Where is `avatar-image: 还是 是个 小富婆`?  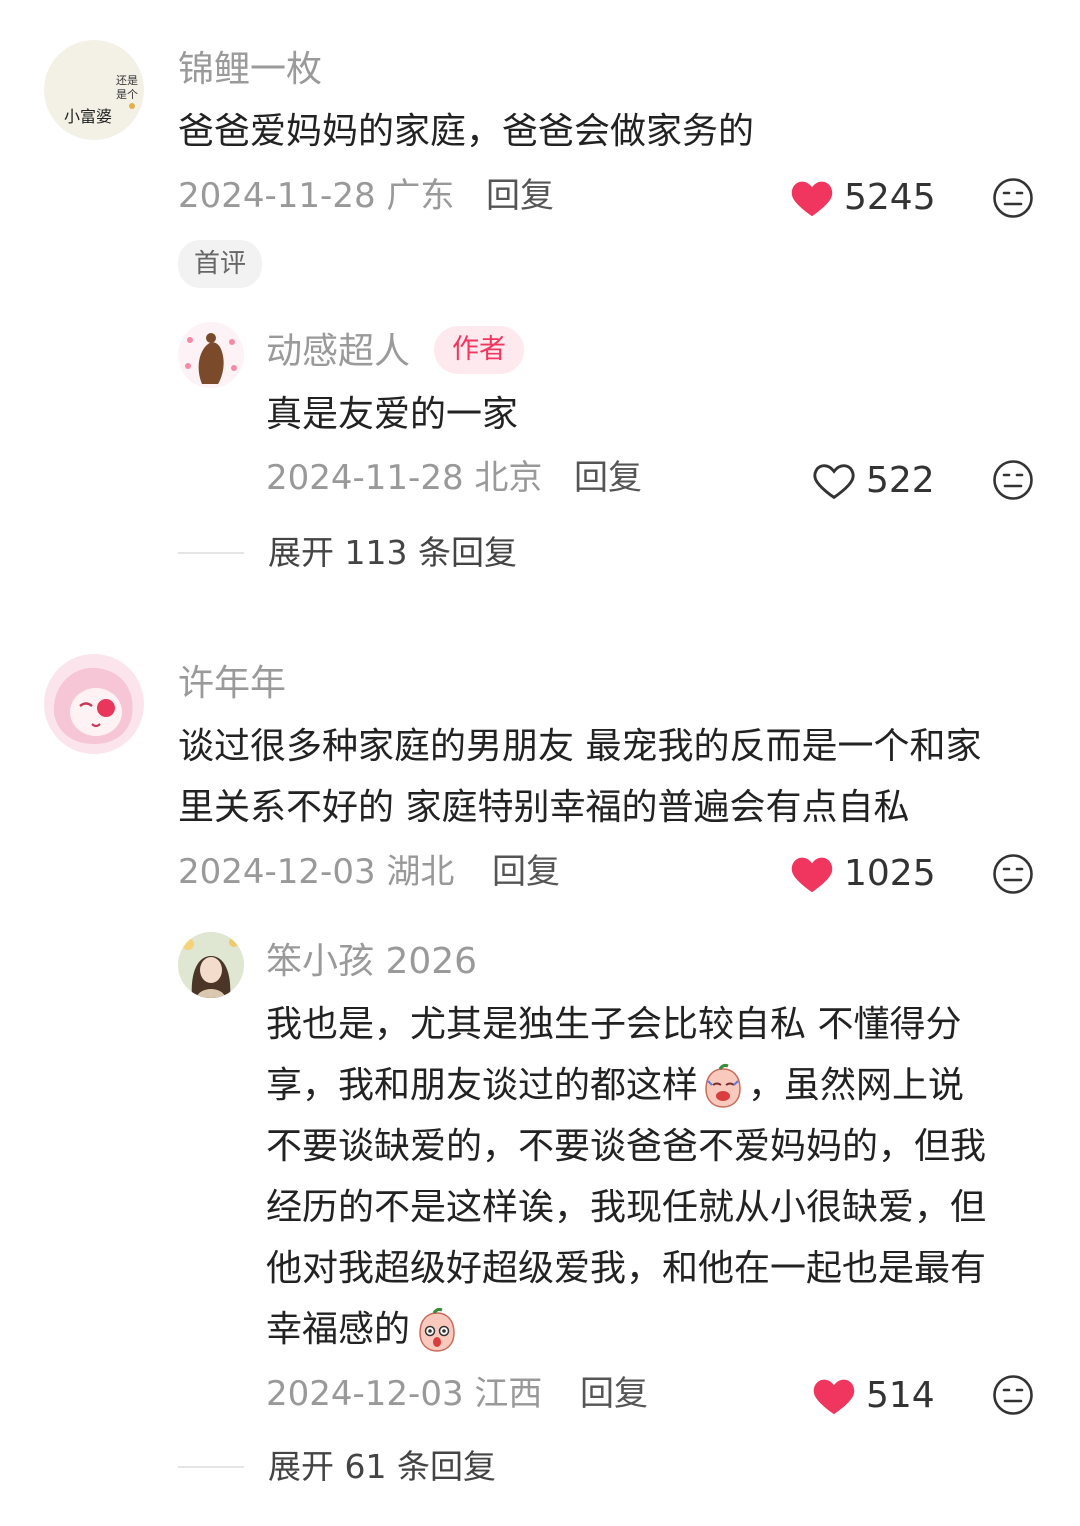
avatar-image: 还是 是个 小富婆 is located at coordinates (101, 100).